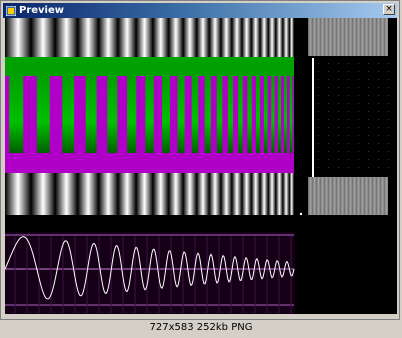 The height and width of the screenshot is (338, 402). What do you see at coordinates (353, 115) in the screenshot?
I see `right-dot-grid` at bounding box center [353, 115].